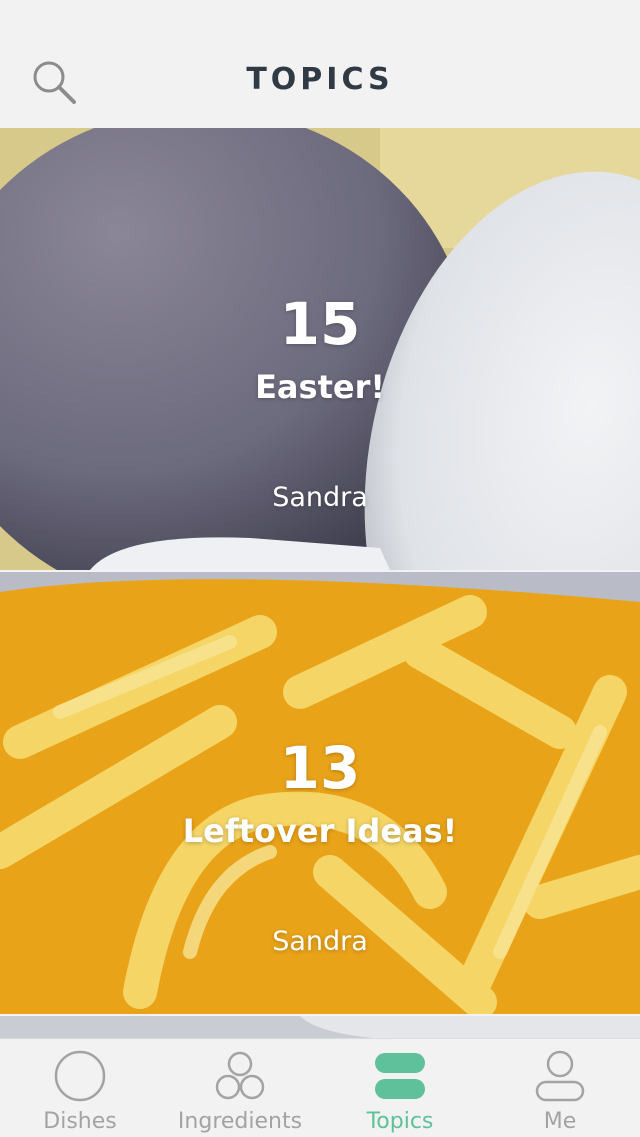 The height and width of the screenshot is (1137, 640). I want to click on tab-label: Topics, so click(400, 1121).